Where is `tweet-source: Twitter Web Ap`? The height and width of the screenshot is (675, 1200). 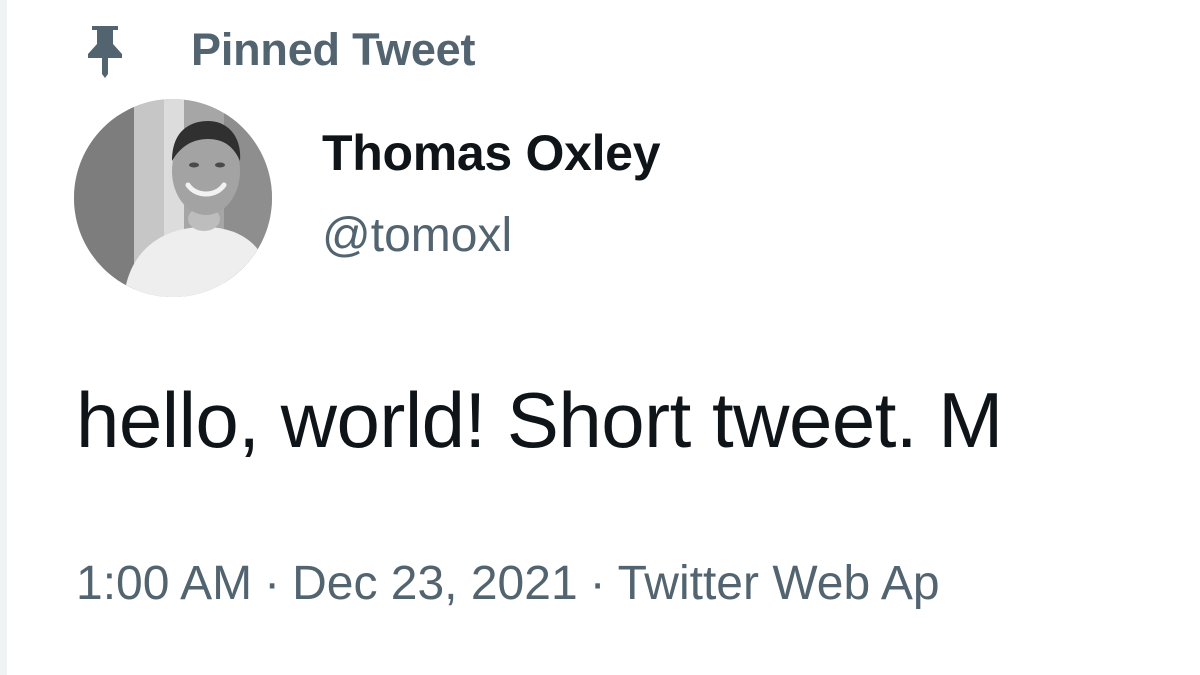
tweet-source: Twitter Web Ap is located at coordinates (779, 583).